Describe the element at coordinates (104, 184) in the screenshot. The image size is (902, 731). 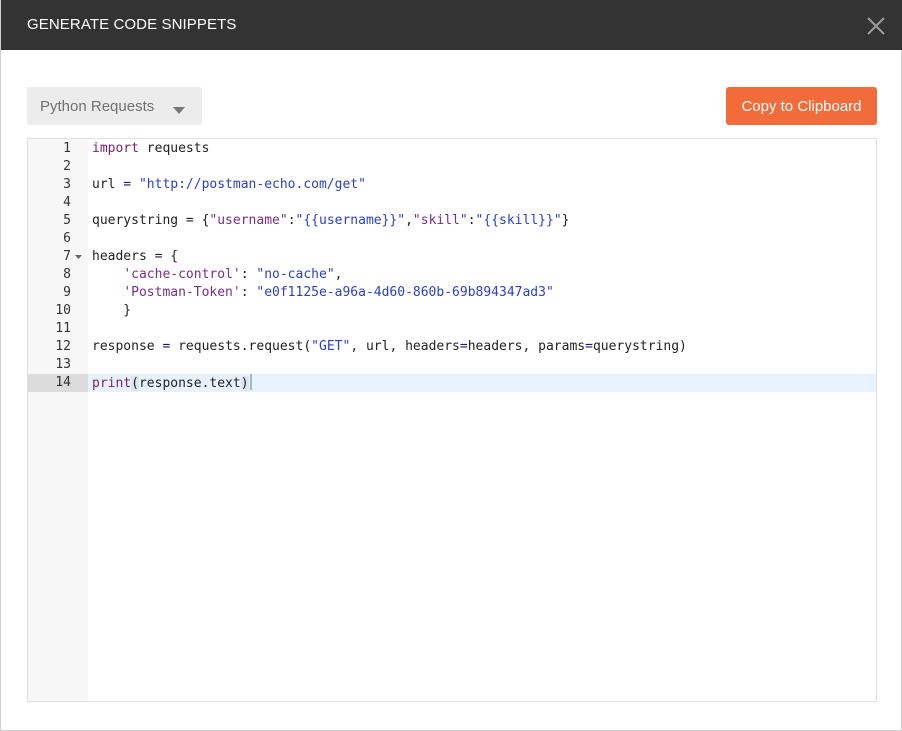
I see `code-token: url` at that location.